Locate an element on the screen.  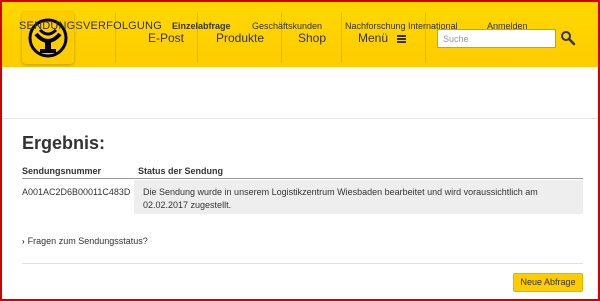
magnifier-icon is located at coordinates (568, 38).